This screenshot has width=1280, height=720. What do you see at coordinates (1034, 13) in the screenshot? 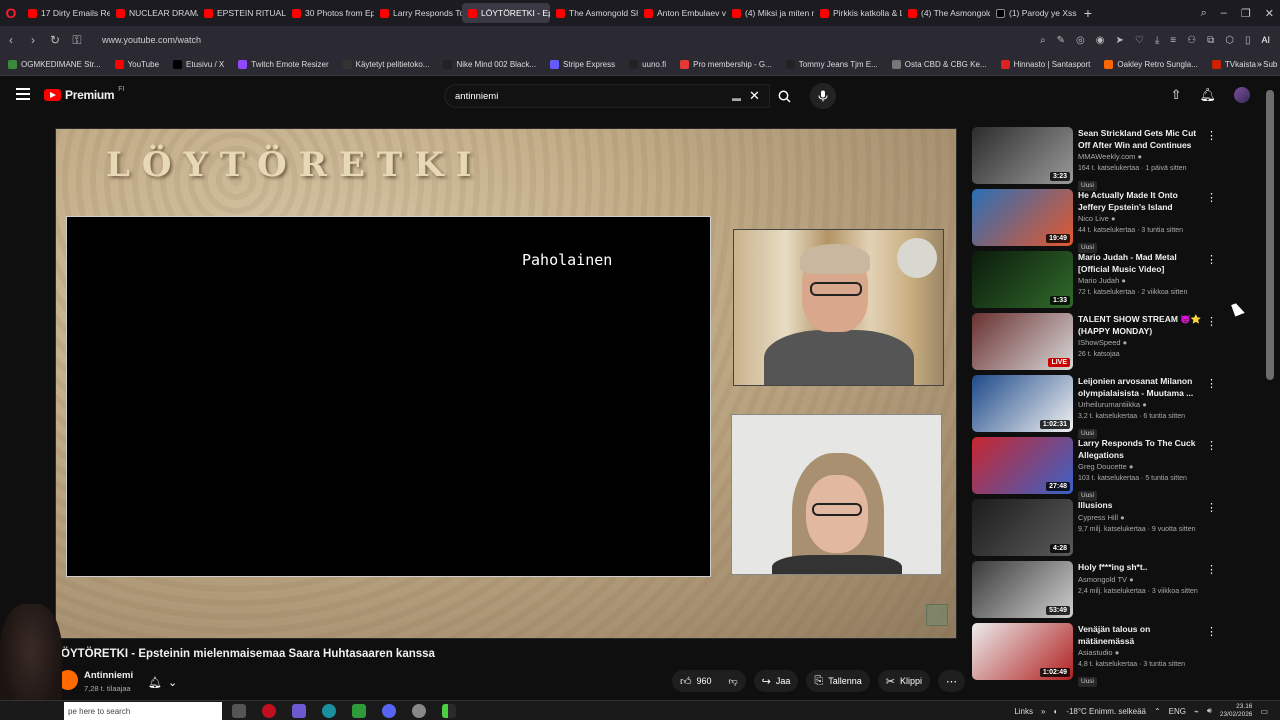
I see `browser-tab: (1) Parody ye Xss` at bounding box center [1034, 13].